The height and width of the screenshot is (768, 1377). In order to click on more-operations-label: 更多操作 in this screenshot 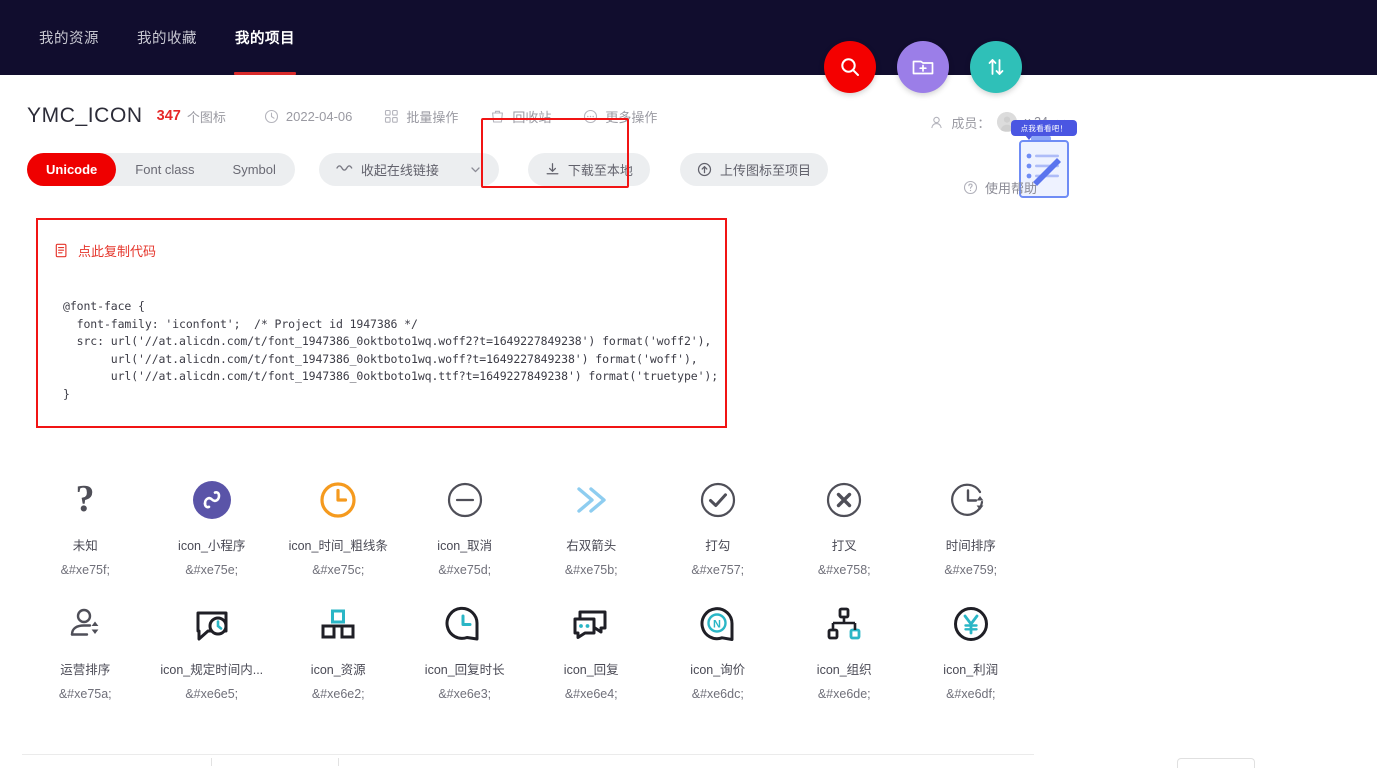, I will do `click(631, 117)`.